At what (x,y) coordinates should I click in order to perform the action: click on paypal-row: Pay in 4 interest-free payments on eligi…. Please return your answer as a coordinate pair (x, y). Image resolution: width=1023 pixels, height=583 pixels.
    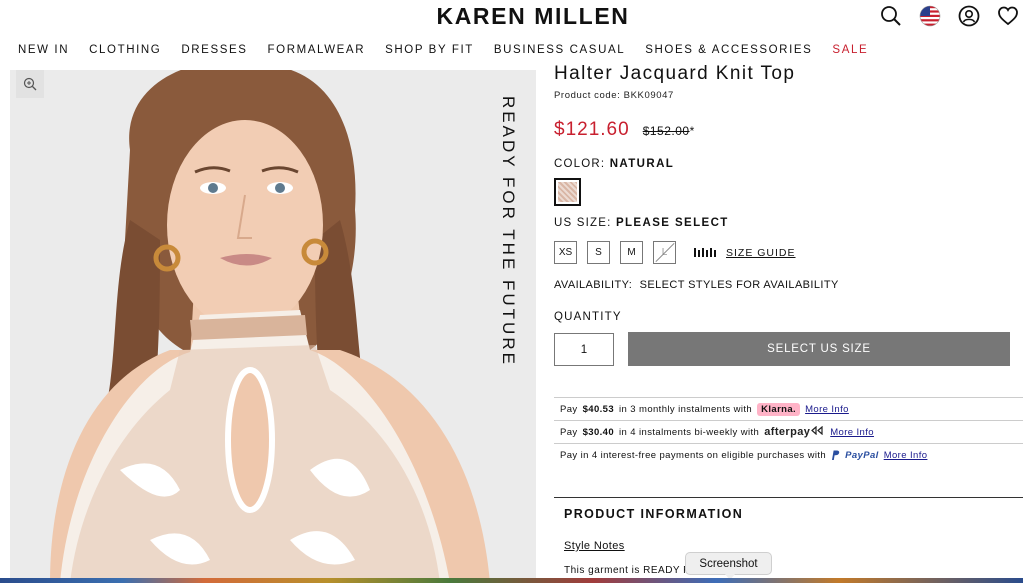
    Looking at the image, I should click on (788, 455).